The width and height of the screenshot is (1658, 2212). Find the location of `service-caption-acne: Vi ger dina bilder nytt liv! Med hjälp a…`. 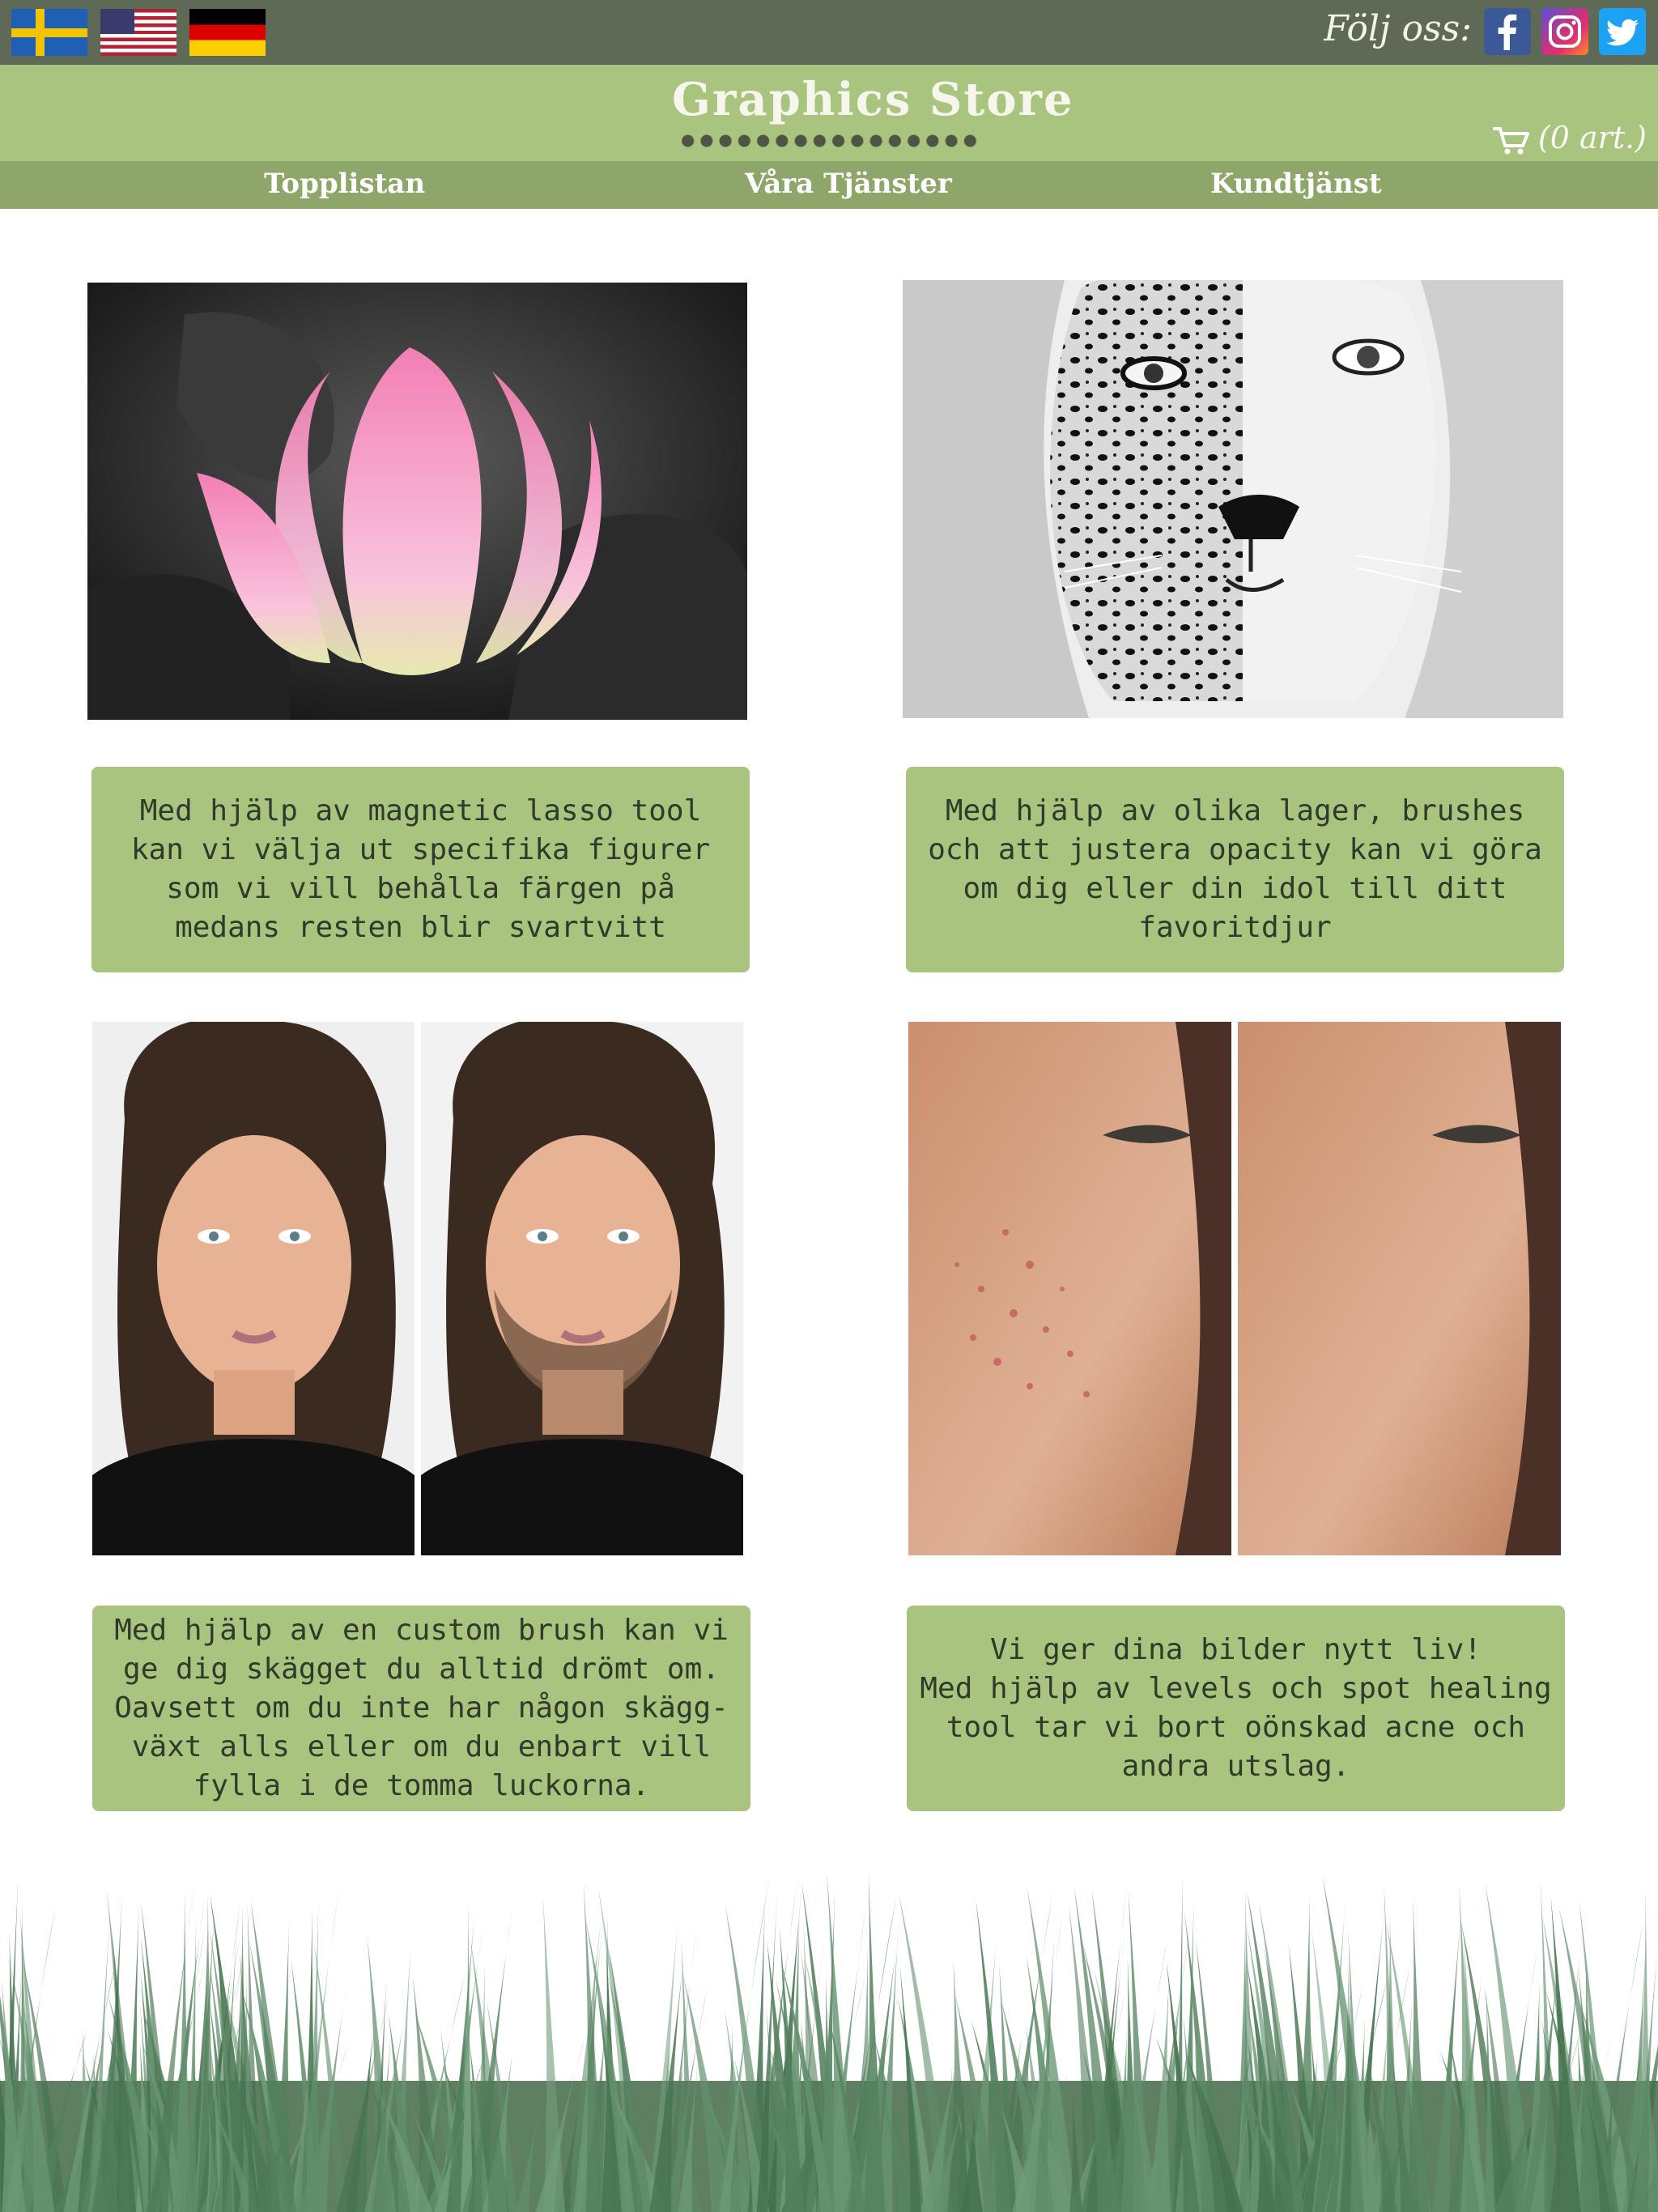

service-caption-acne: Vi ger dina bilder nytt liv! Med hjälp a… is located at coordinates (1236, 1709).